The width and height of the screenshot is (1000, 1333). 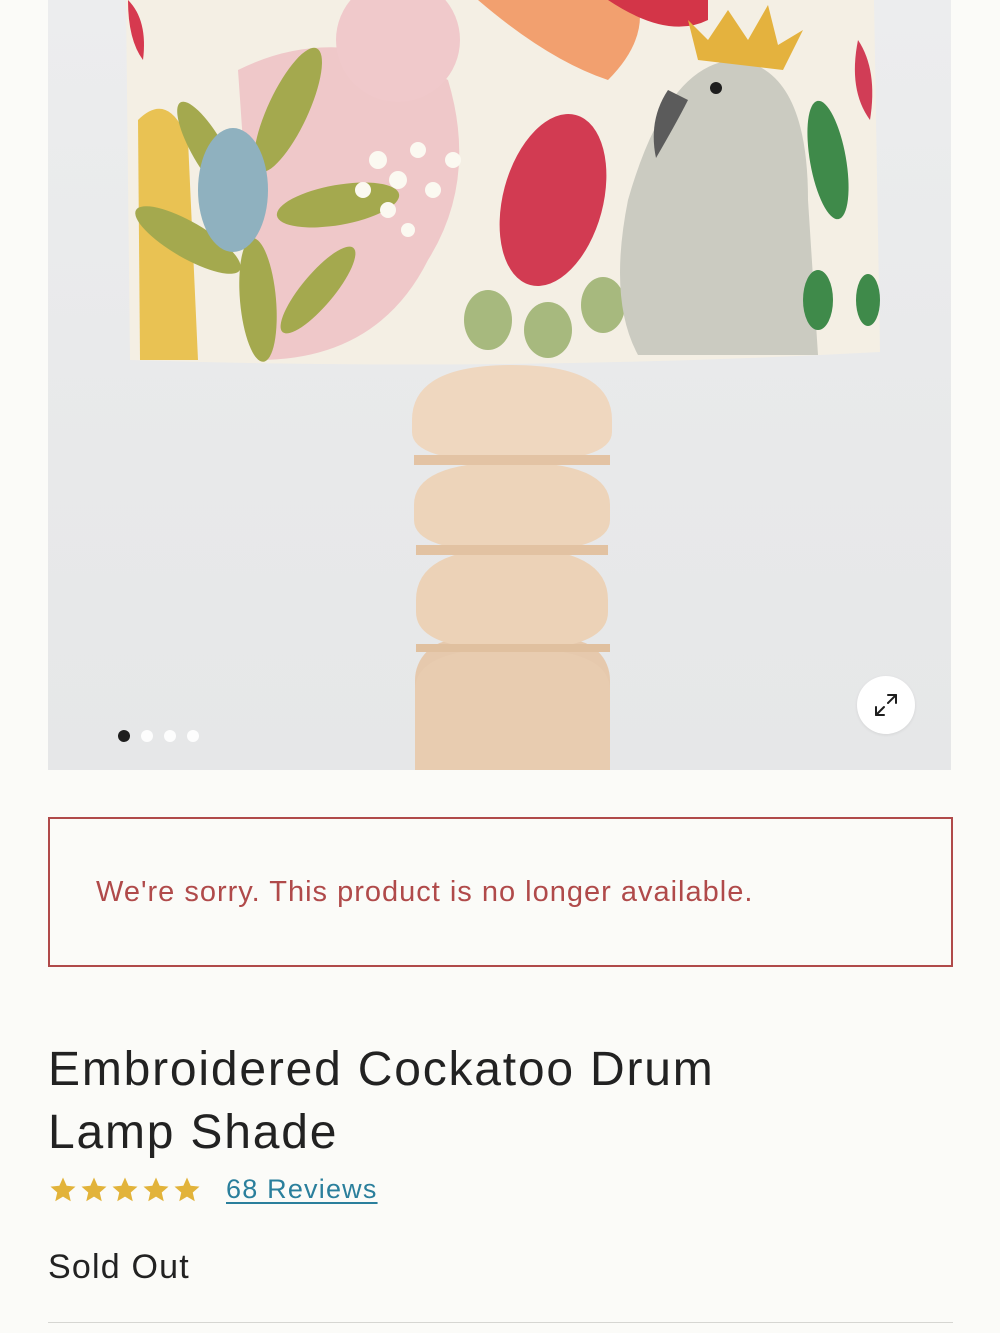 What do you see at coordinates (381, 1101) in the screenshot?
I see `product-title: Embroidered Cockatoo Drum Lamp Shade` at bounding box center [381, 1101].